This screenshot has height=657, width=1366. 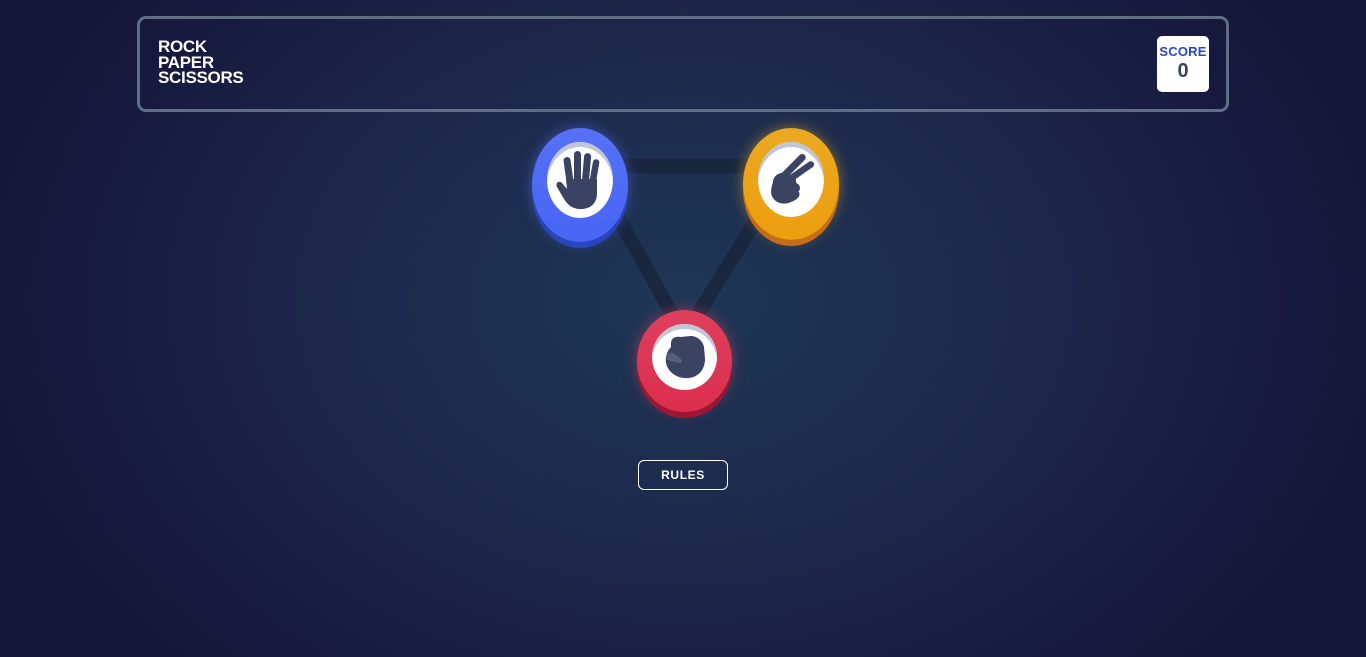 I want to click on scissors-choice-button, so click(x=791, y=184).